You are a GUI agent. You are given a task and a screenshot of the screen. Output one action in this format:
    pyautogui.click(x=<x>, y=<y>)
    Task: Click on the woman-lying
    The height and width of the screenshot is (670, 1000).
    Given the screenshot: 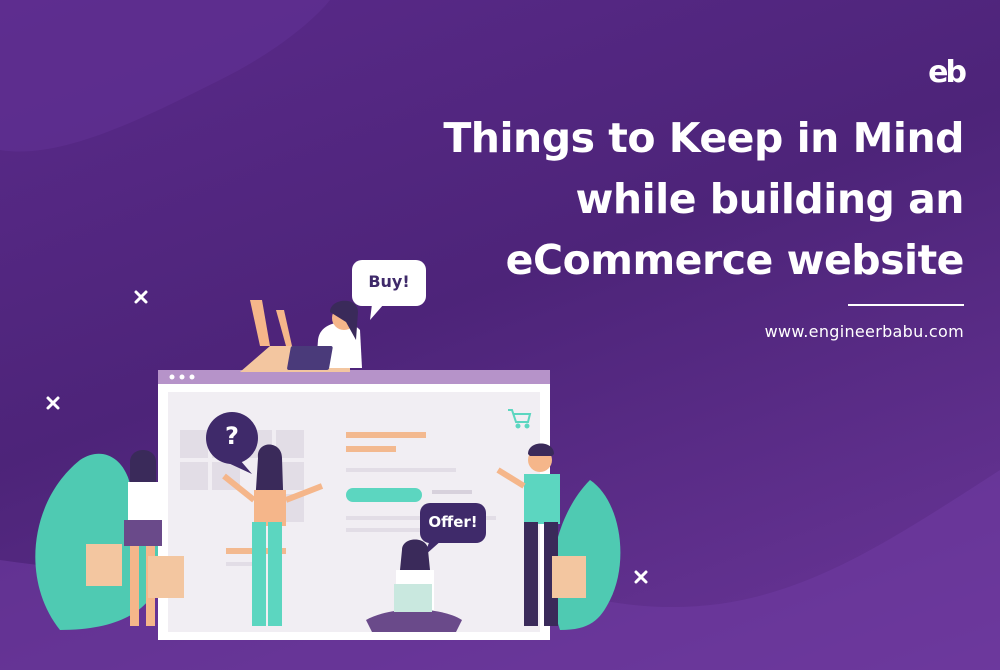 What is the action you would take?
    pyautogui.click(x=301, y=336)
    